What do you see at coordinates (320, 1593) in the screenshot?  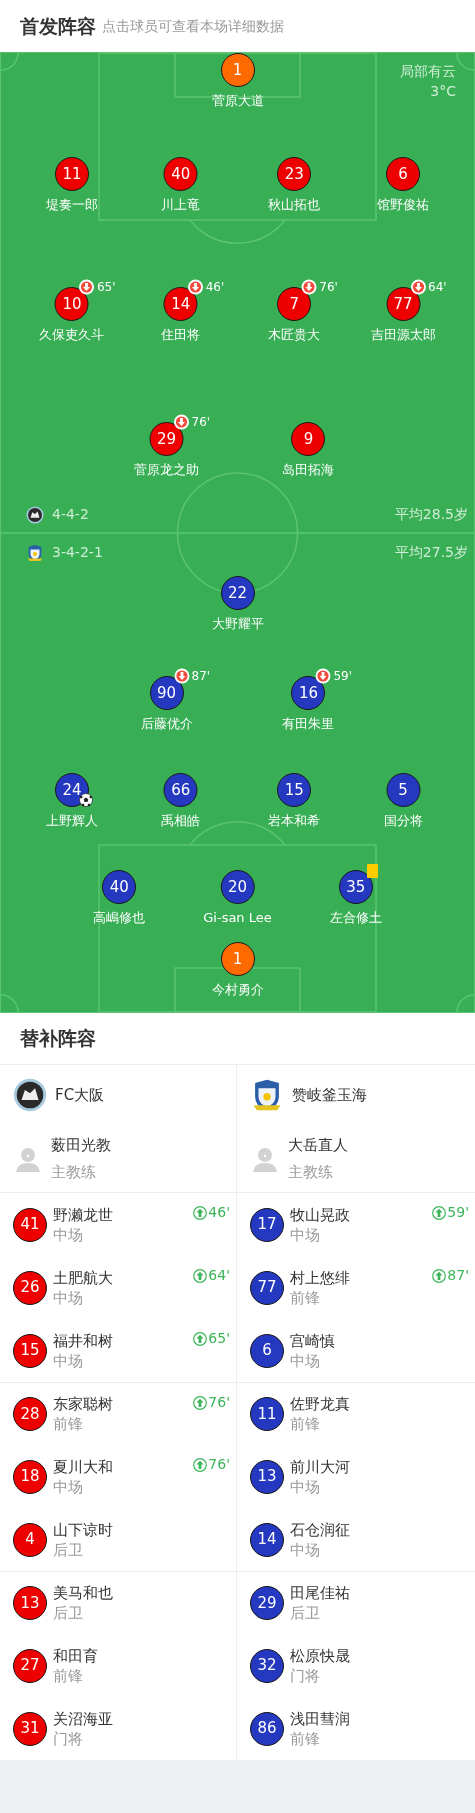 I see `player-name: 田尾佳祐` at bounding box center [320, 1593].